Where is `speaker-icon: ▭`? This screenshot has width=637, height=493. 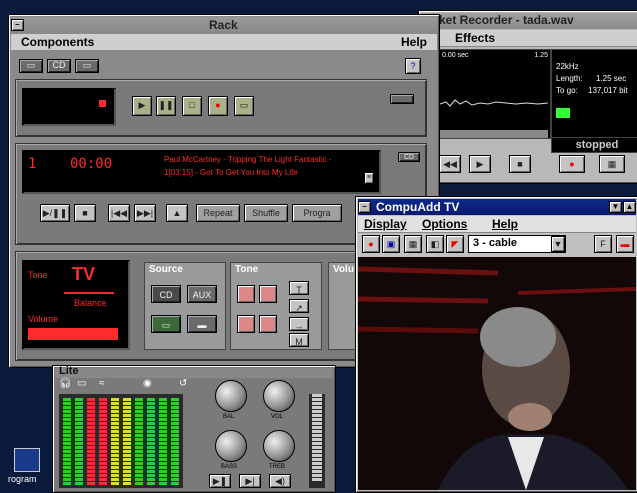 speaker-icon: ▭ is located at coordinates (81, 383).